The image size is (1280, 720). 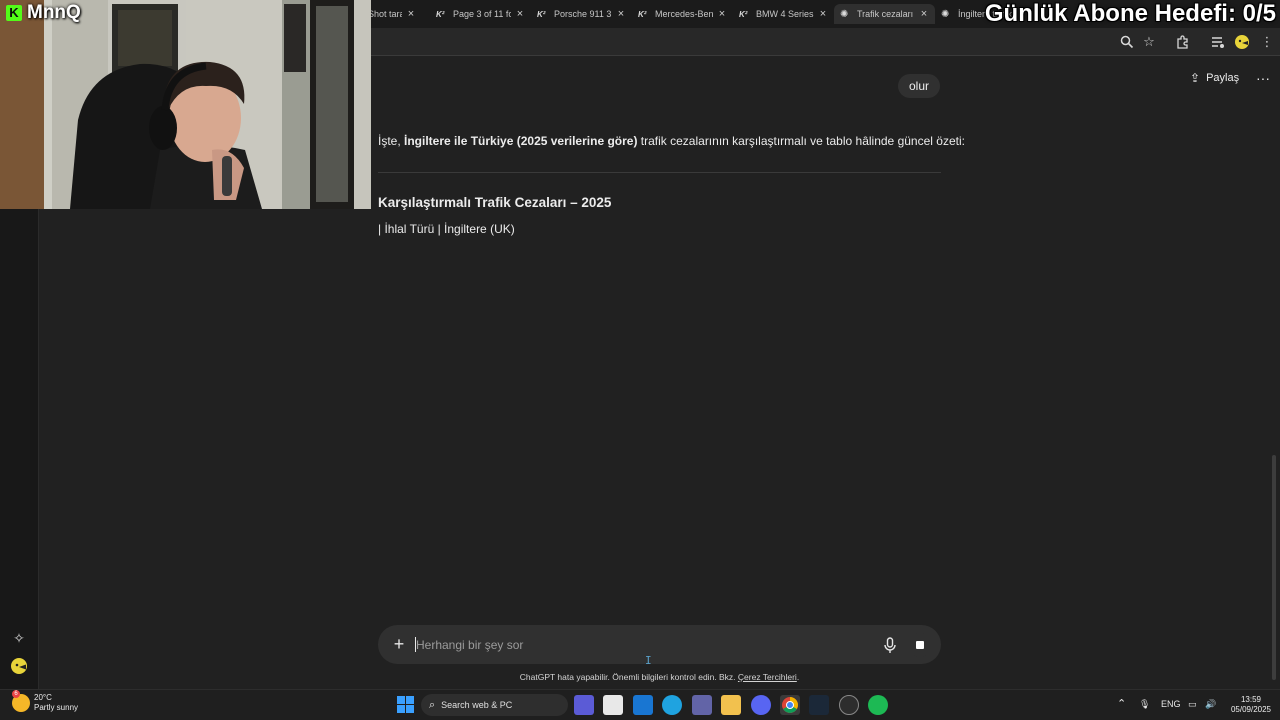 I want to click on intro-prefix: İşte,, so click(x=391, y=141).